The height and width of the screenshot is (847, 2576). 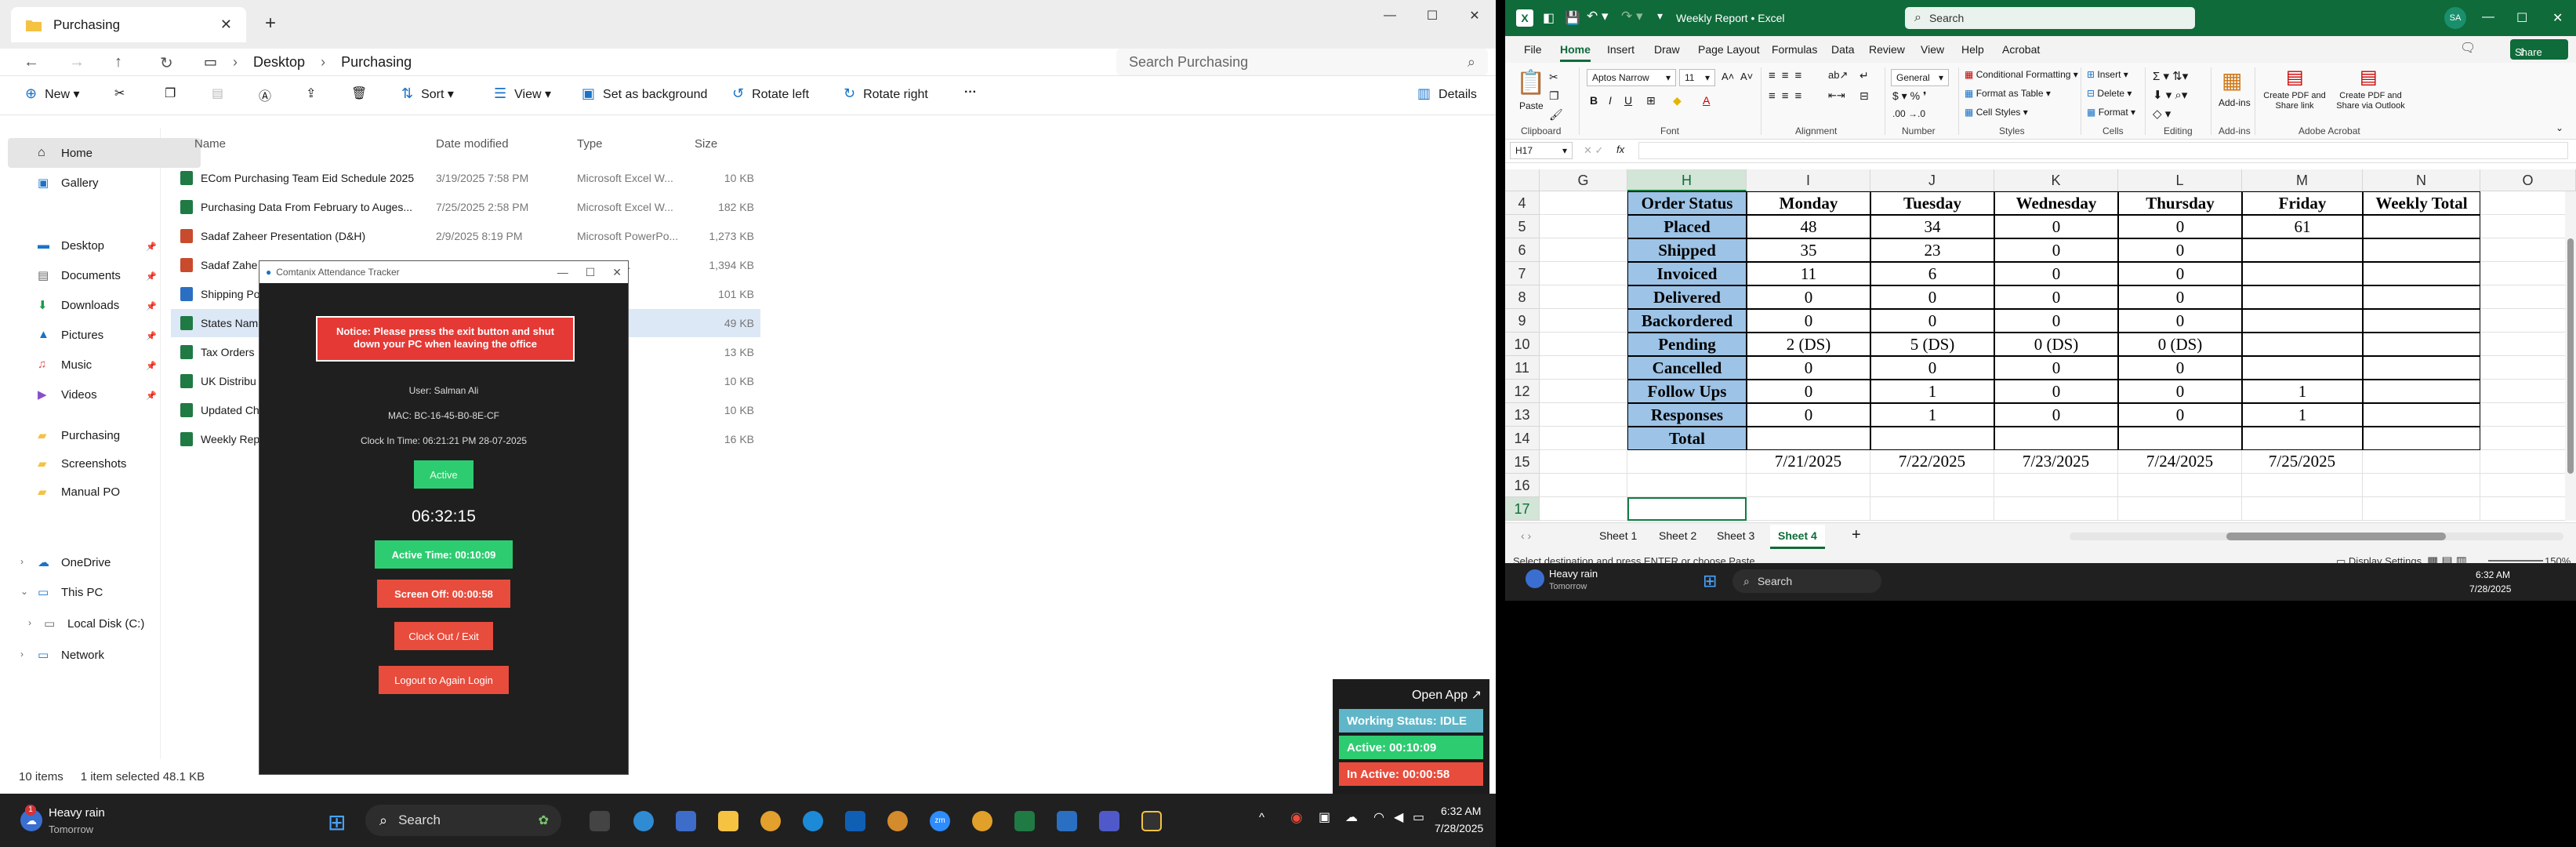 What do you see at coordinates (1932, 273) in the screenshot?
I see `cell: 6` at bounding box center [1932, 273].